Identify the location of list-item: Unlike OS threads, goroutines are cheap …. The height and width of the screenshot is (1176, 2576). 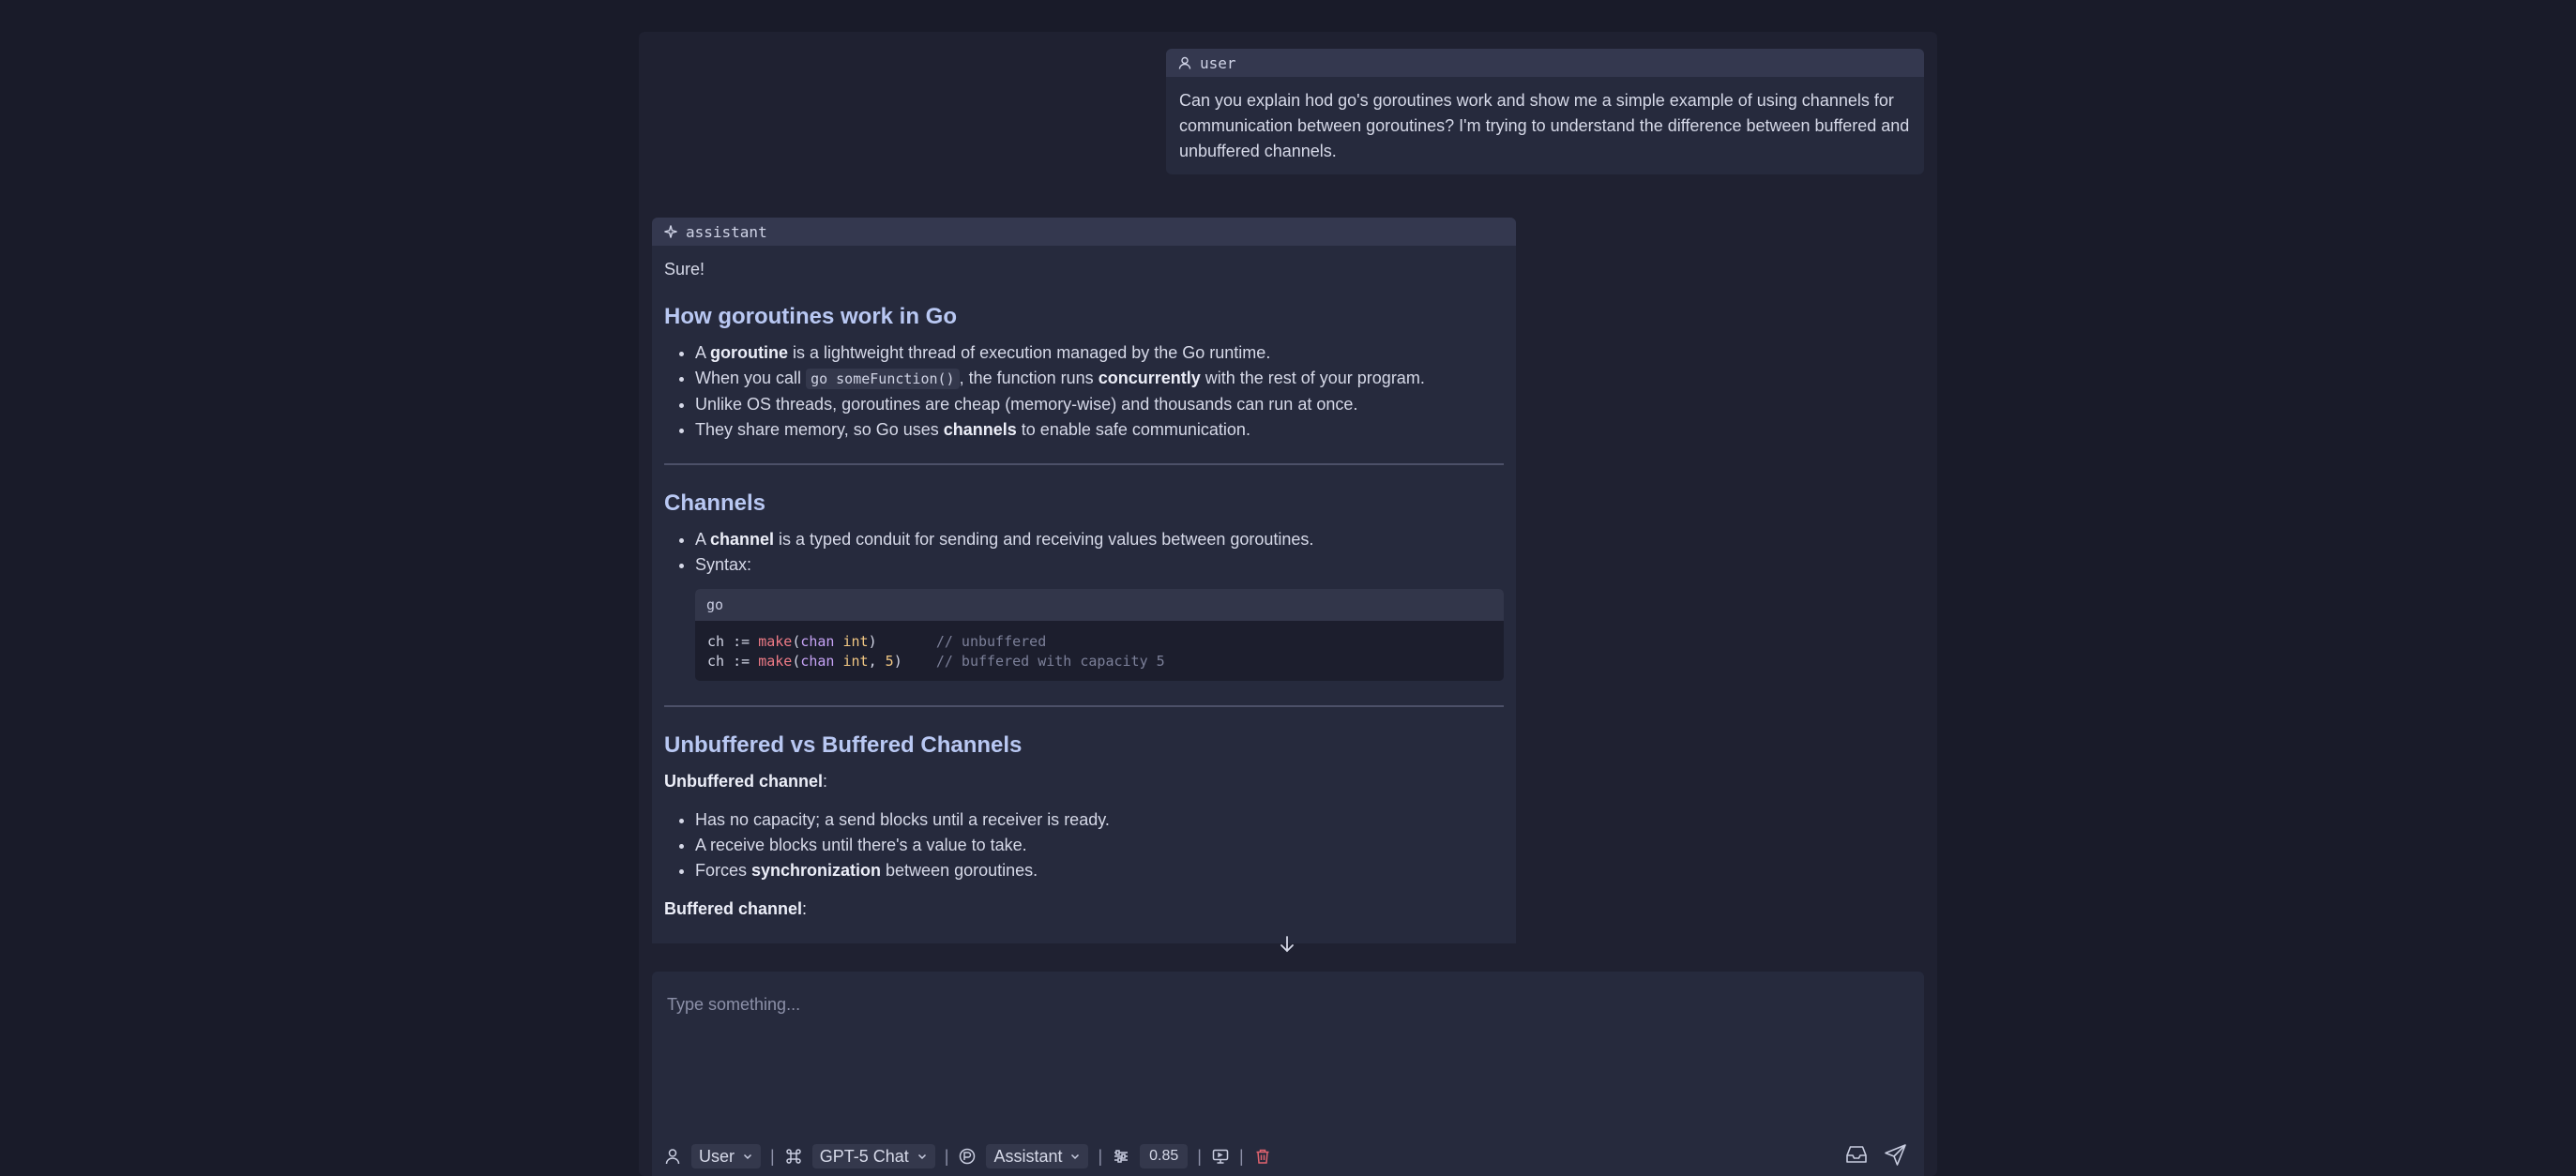
(1099, 404).